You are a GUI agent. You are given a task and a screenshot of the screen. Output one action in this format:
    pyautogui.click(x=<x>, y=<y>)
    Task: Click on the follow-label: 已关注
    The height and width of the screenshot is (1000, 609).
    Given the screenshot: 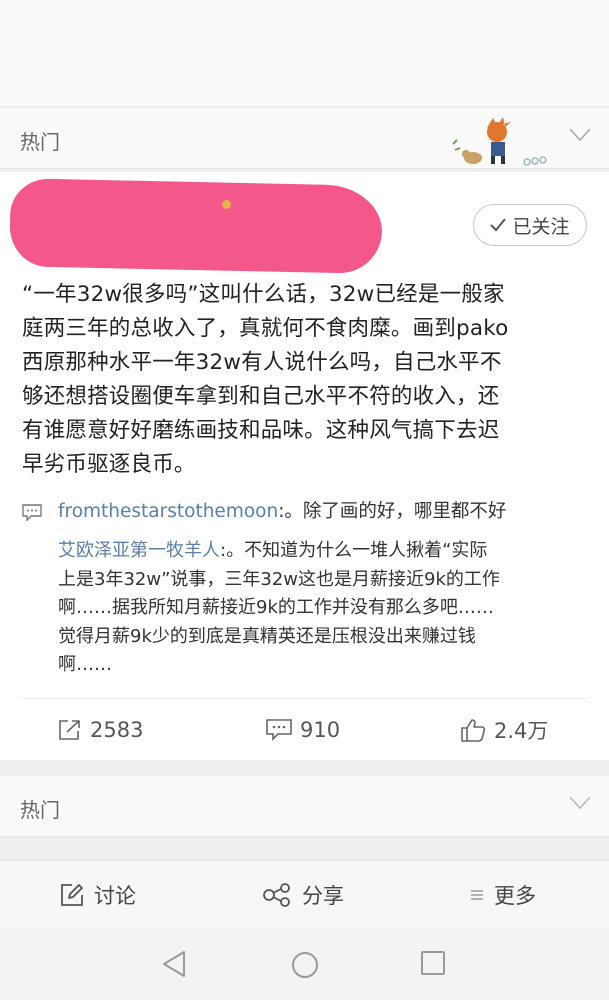 What is the action you would take?
    pyautogui.click(x=541, y=226)
    